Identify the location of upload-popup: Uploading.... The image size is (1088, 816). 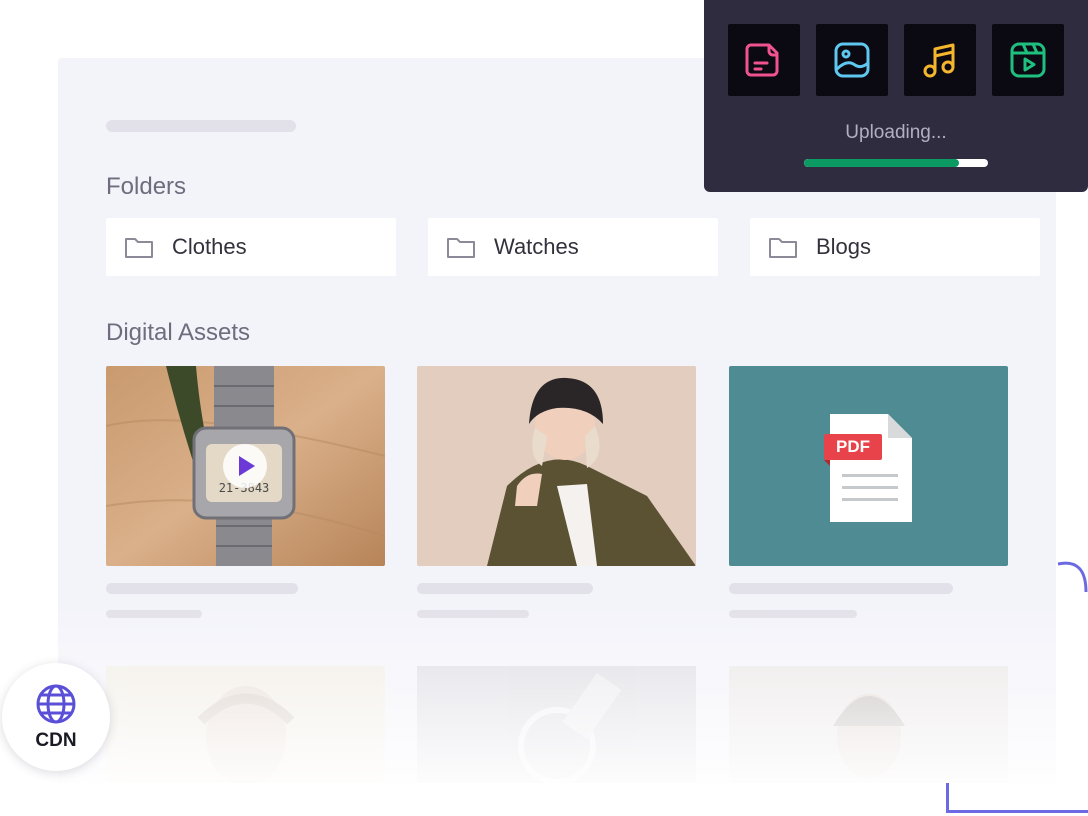
(896, 96).